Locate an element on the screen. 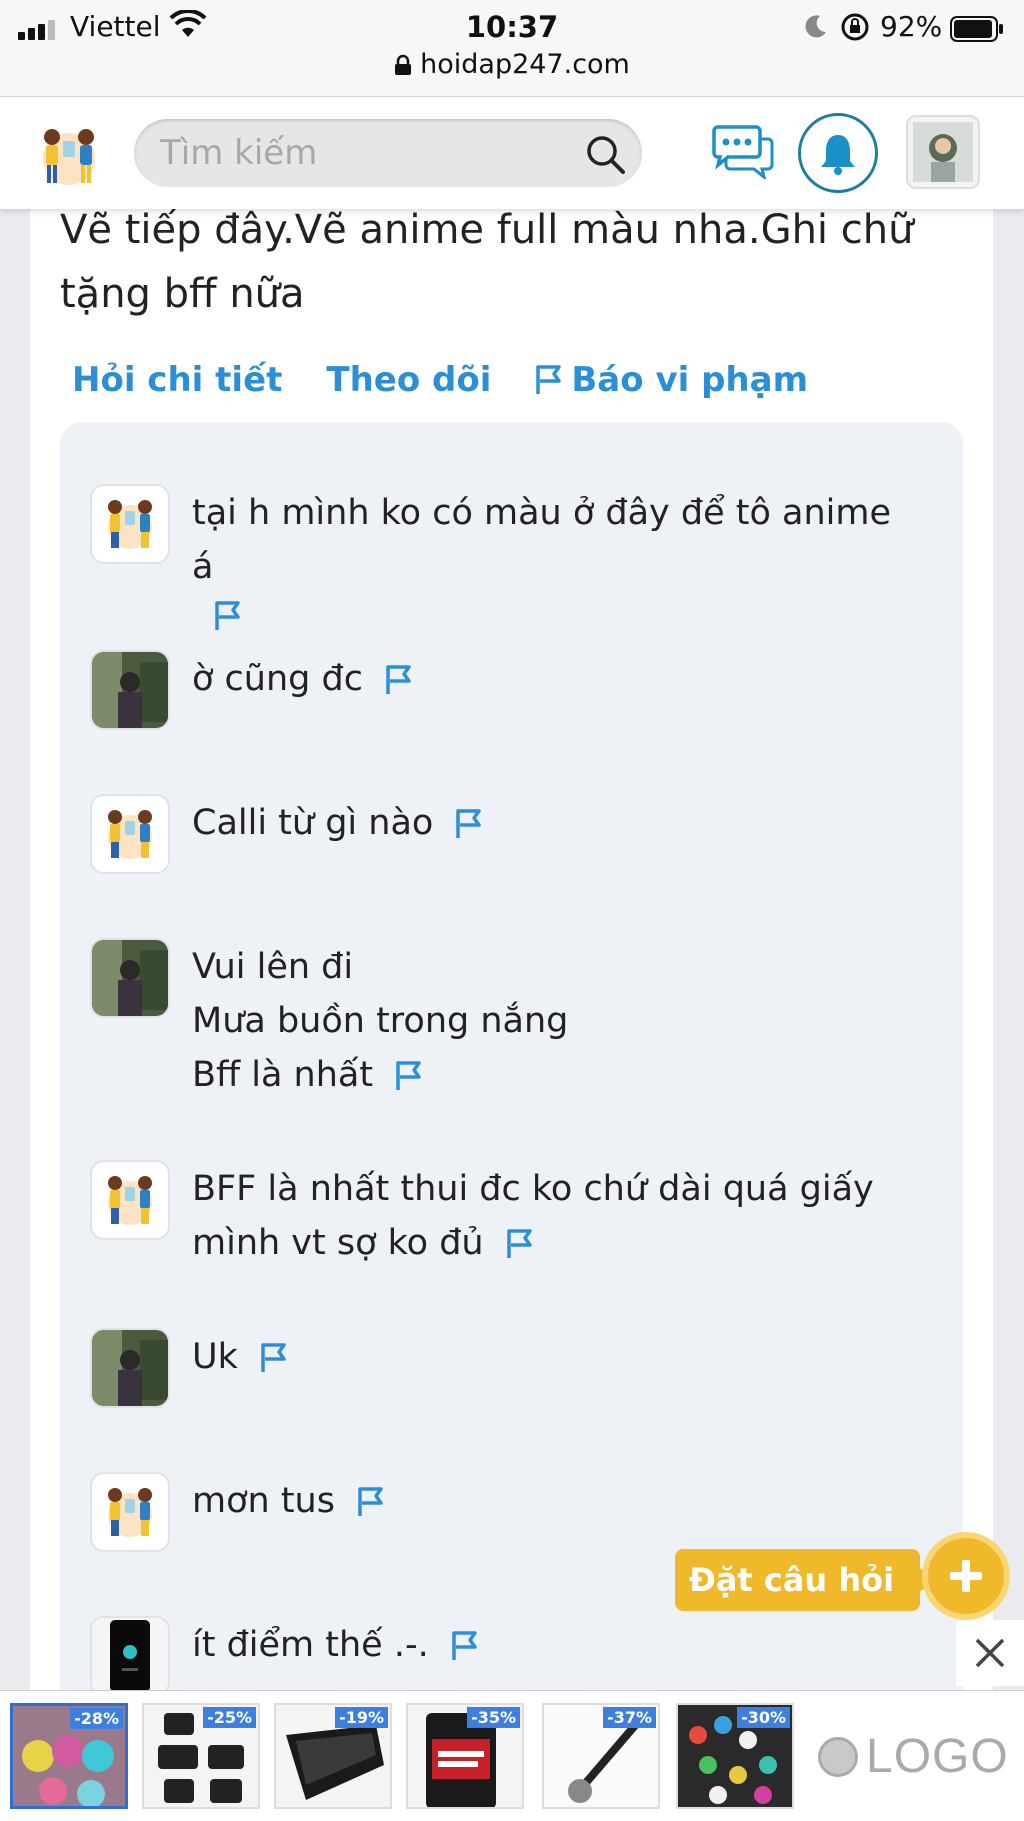 The image size is (1024, 1821). chat-icon is located at coordinates (743, 152).